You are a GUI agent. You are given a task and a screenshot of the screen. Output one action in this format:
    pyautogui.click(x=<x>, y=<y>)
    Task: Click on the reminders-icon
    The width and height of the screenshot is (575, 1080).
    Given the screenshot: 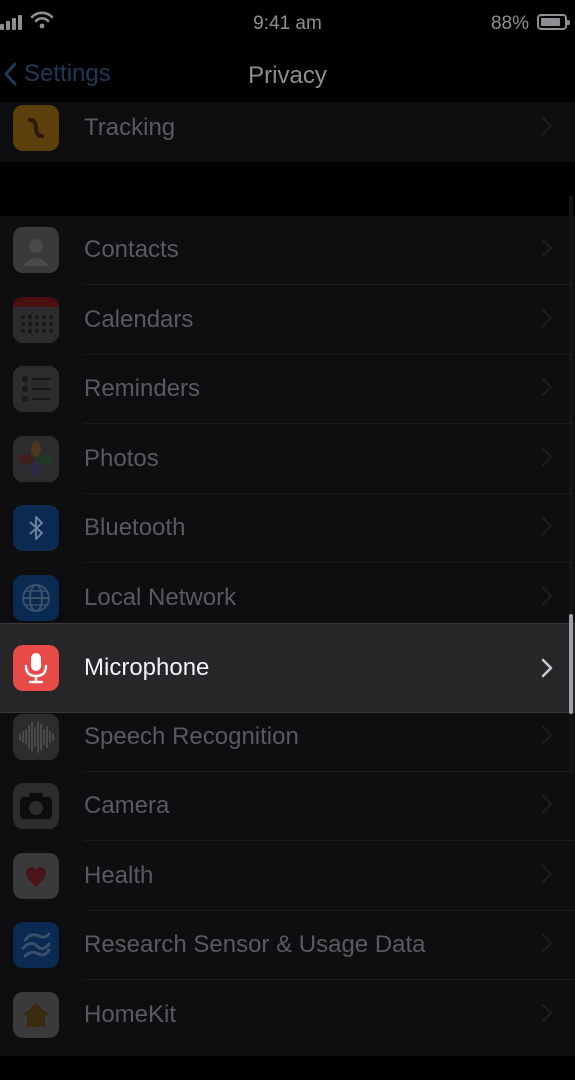 What is the action you would take?
    pyautogui.click(x=36, y=389)
    